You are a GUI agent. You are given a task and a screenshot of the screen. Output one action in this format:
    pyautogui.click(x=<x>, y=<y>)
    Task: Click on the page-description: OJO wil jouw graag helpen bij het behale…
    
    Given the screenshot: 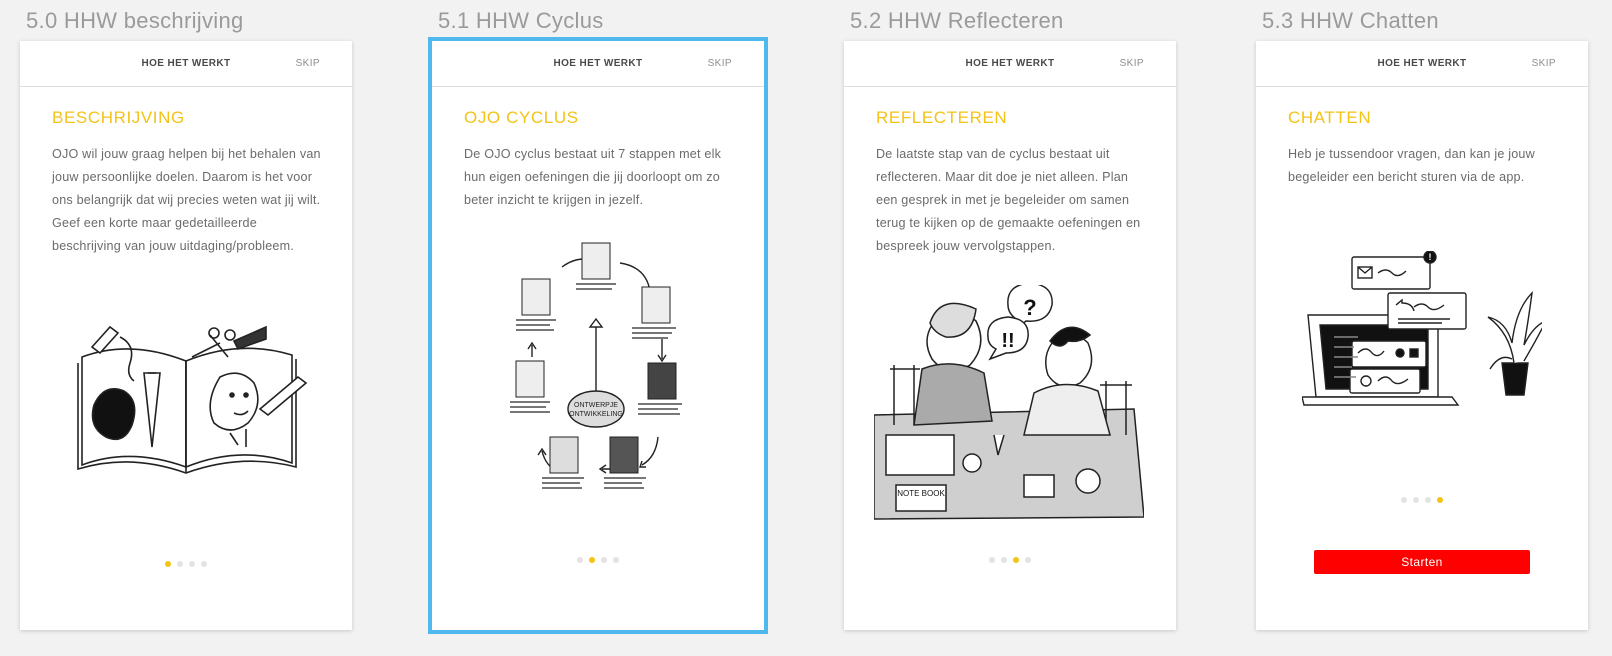 What is the action you would take?
    pyautogui.click(x=186, y=200)
    